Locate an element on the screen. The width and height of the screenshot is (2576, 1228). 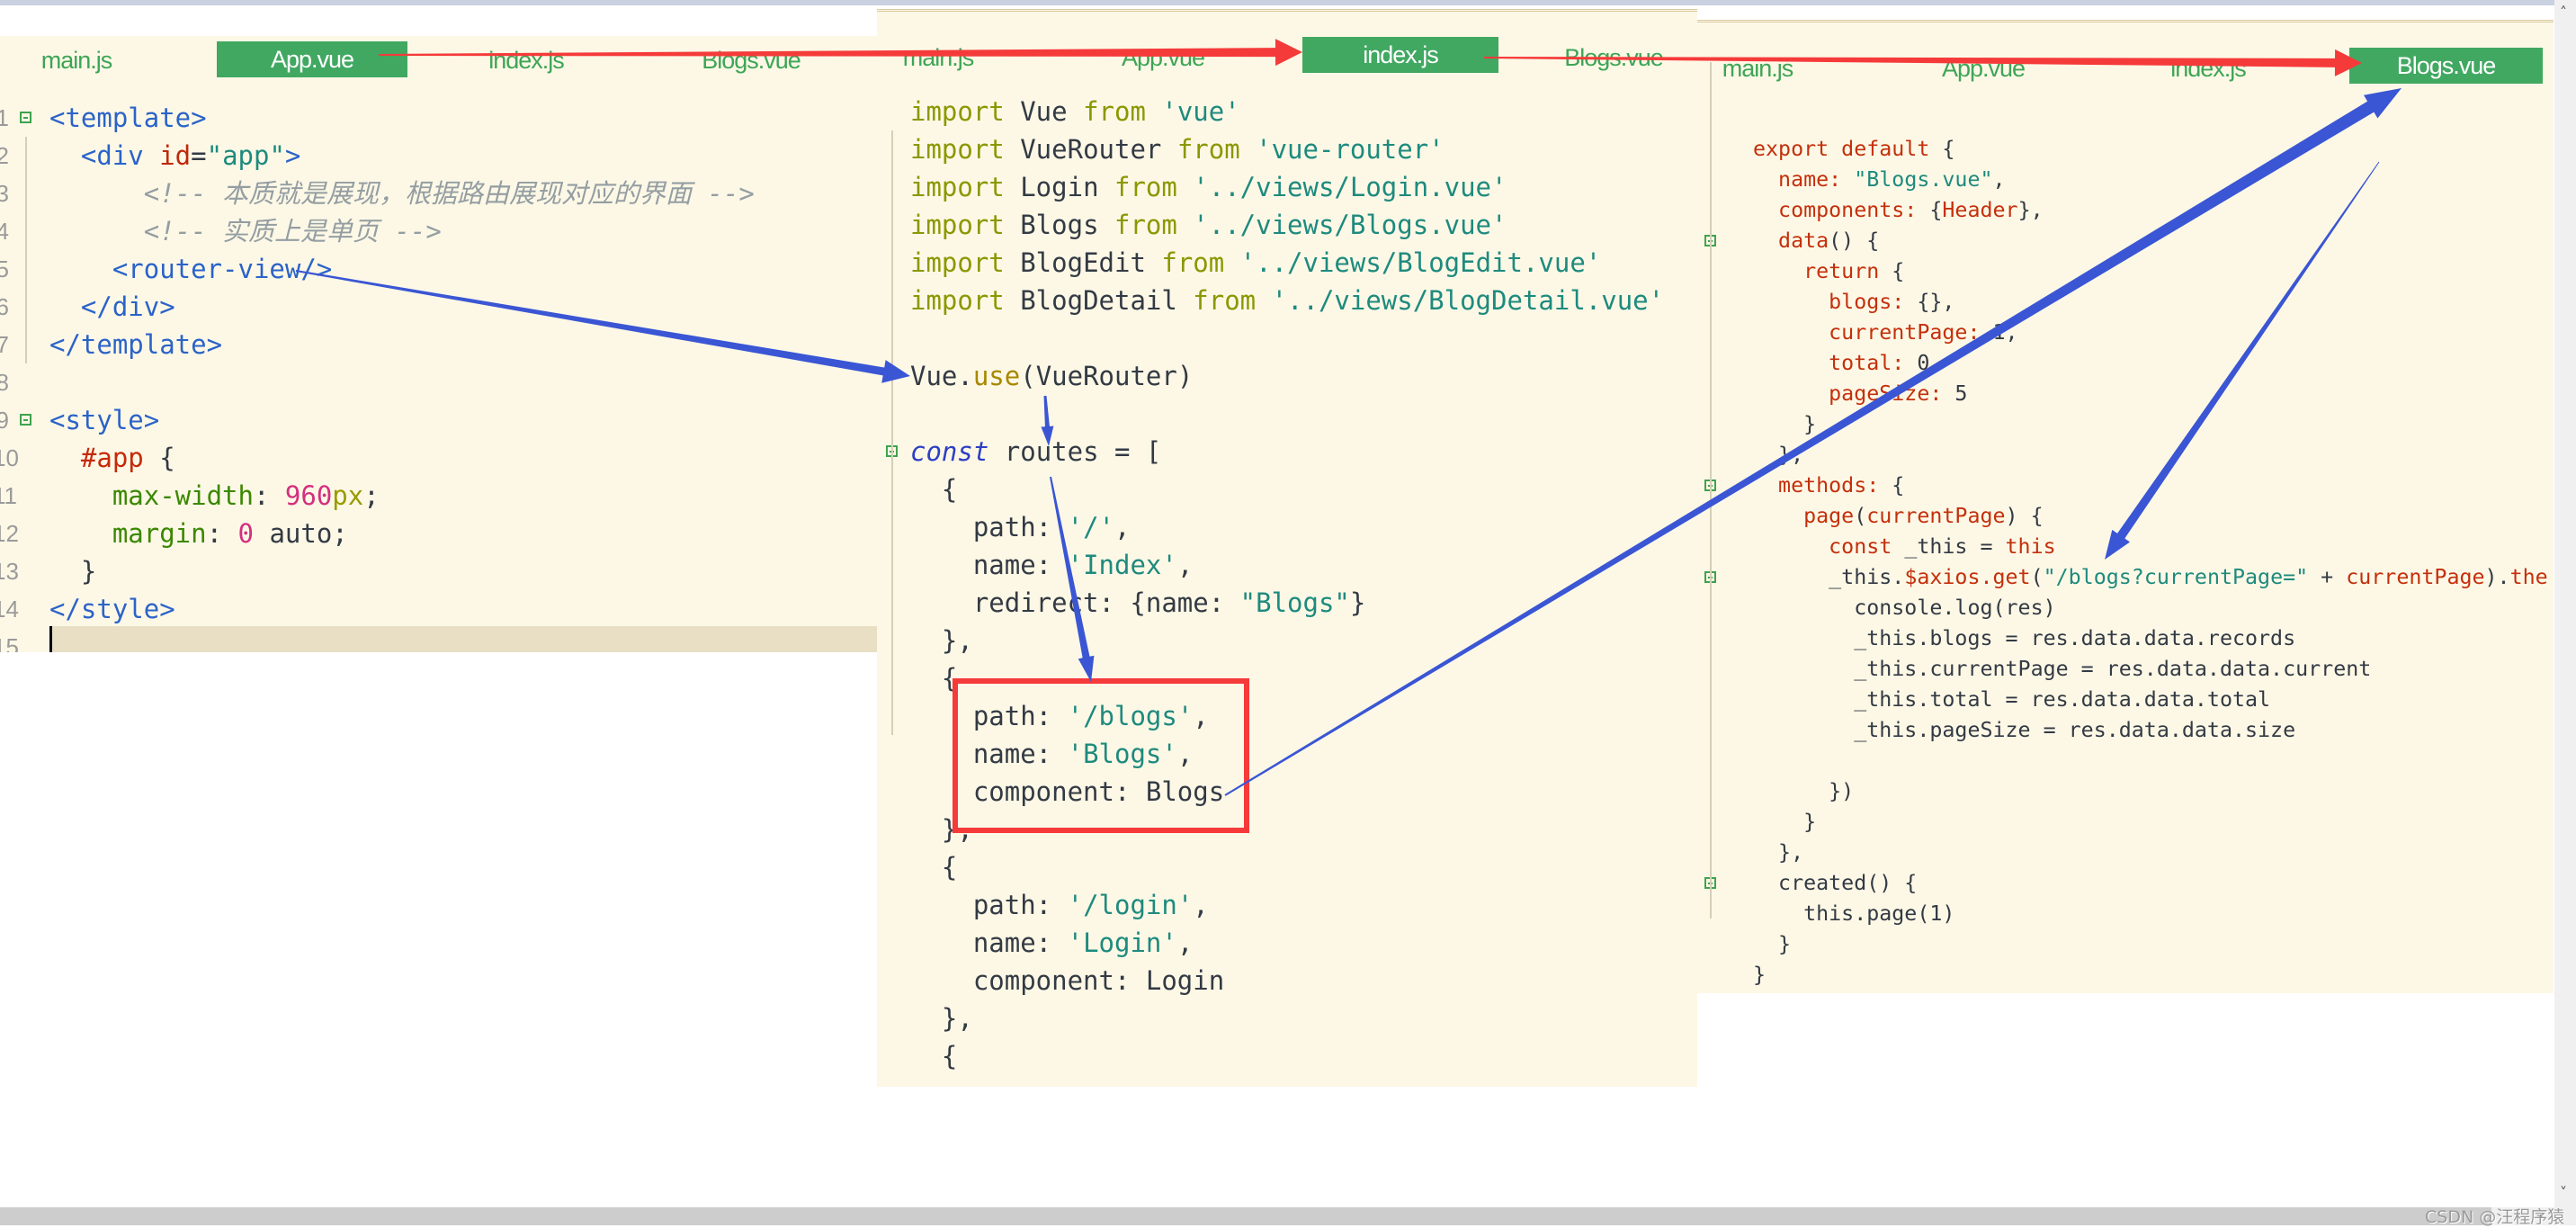
code-token: <!-- 实质上是单页 --> is located at coordinates (245, 231).